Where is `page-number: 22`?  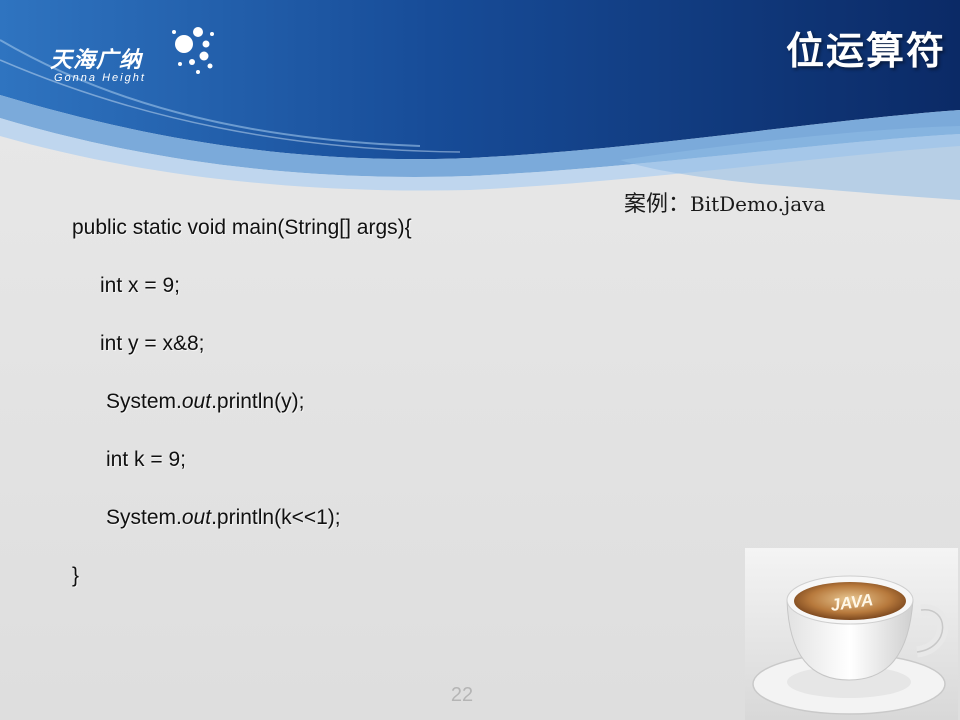 page-number: 22 is located at coordinates (462, 695).